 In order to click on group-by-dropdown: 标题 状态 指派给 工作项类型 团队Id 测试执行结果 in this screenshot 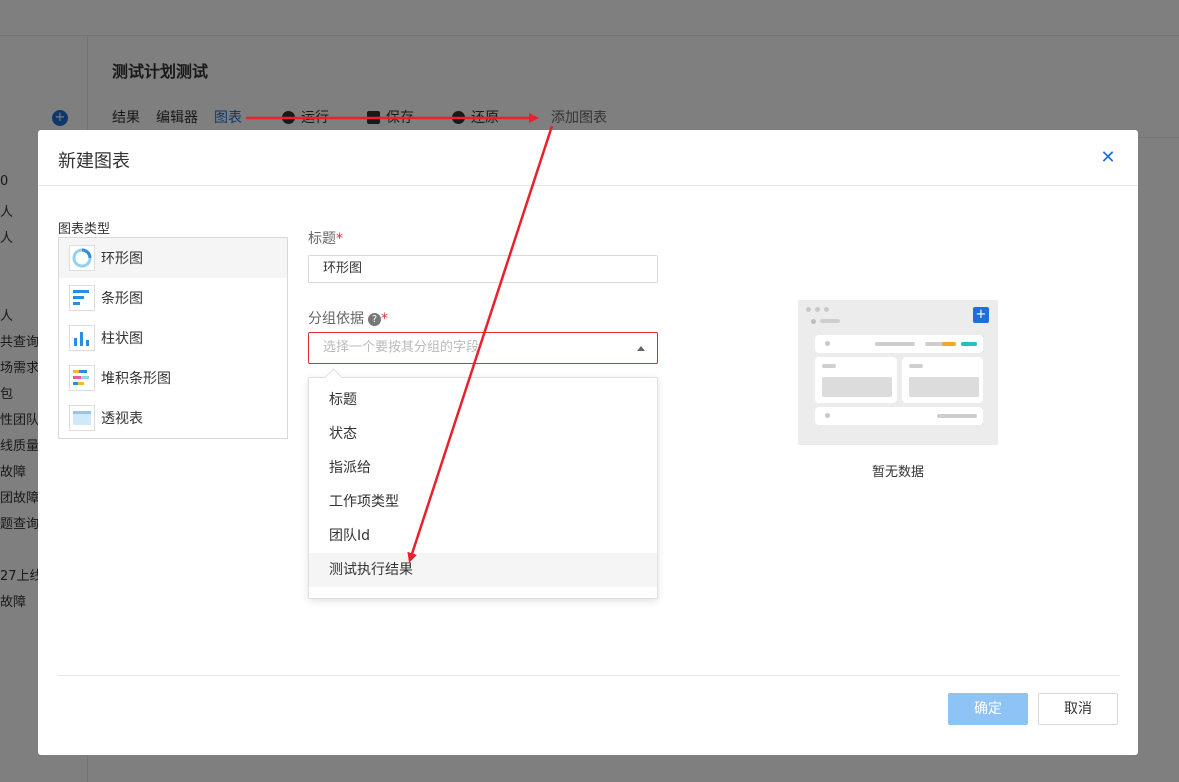, I will do `click(483, 488)`.